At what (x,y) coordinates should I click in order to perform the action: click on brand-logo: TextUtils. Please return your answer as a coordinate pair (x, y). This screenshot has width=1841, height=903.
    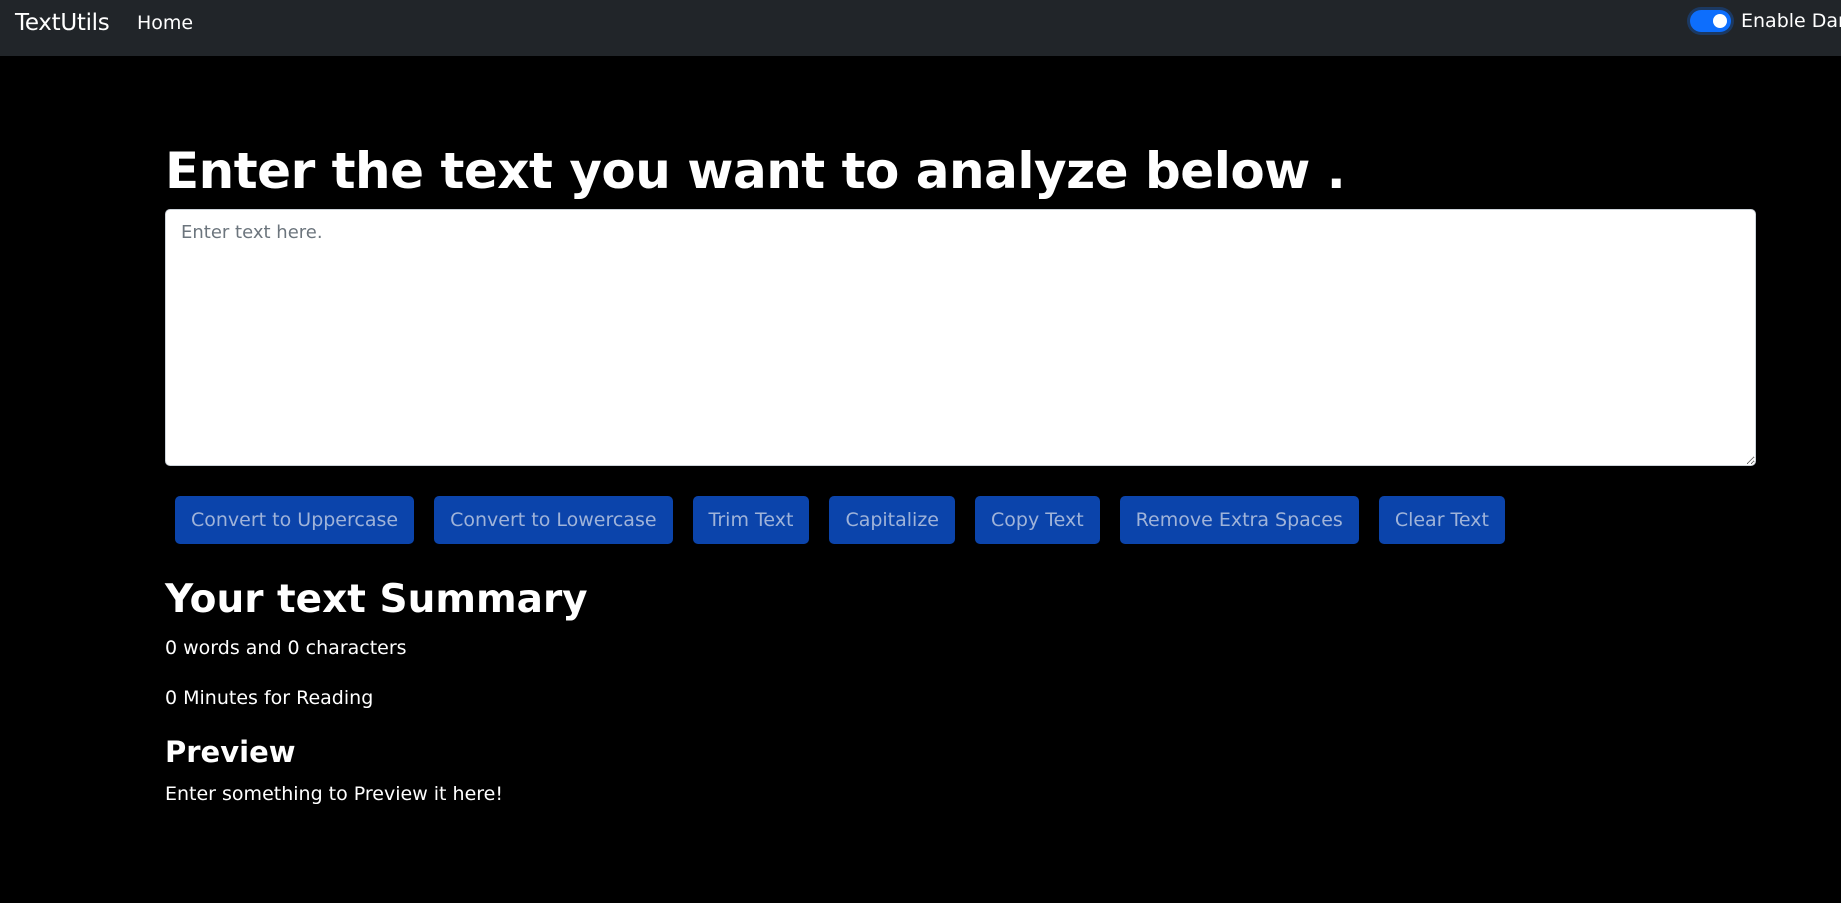
    Looking at the image, I should click on (62, 23).